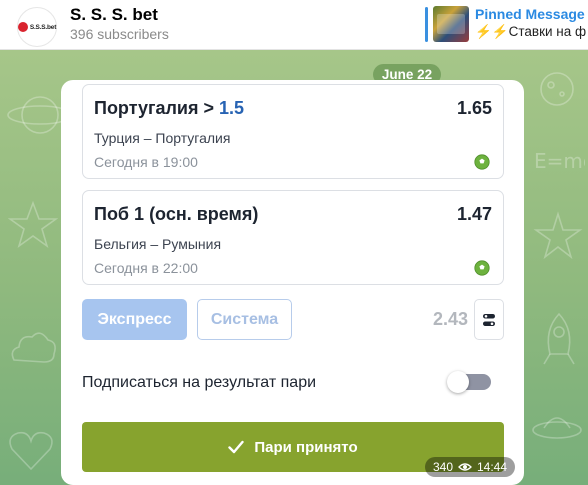 This screenshot has height=485, width=588. I want to click on doodle-rocket-icon, so click(559, 338).